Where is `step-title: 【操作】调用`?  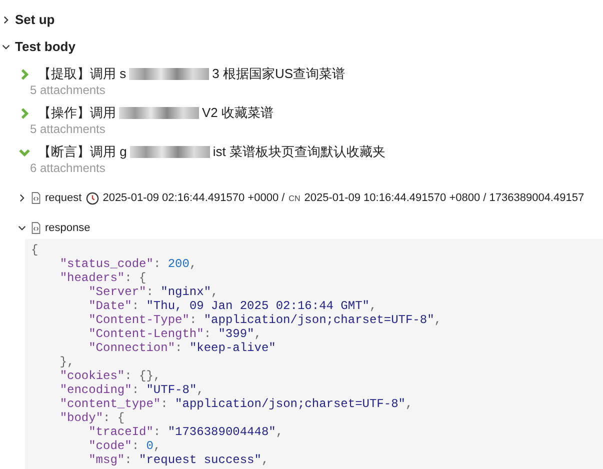
step-title: 【操作】调用 is located at coordinates (77, 113).